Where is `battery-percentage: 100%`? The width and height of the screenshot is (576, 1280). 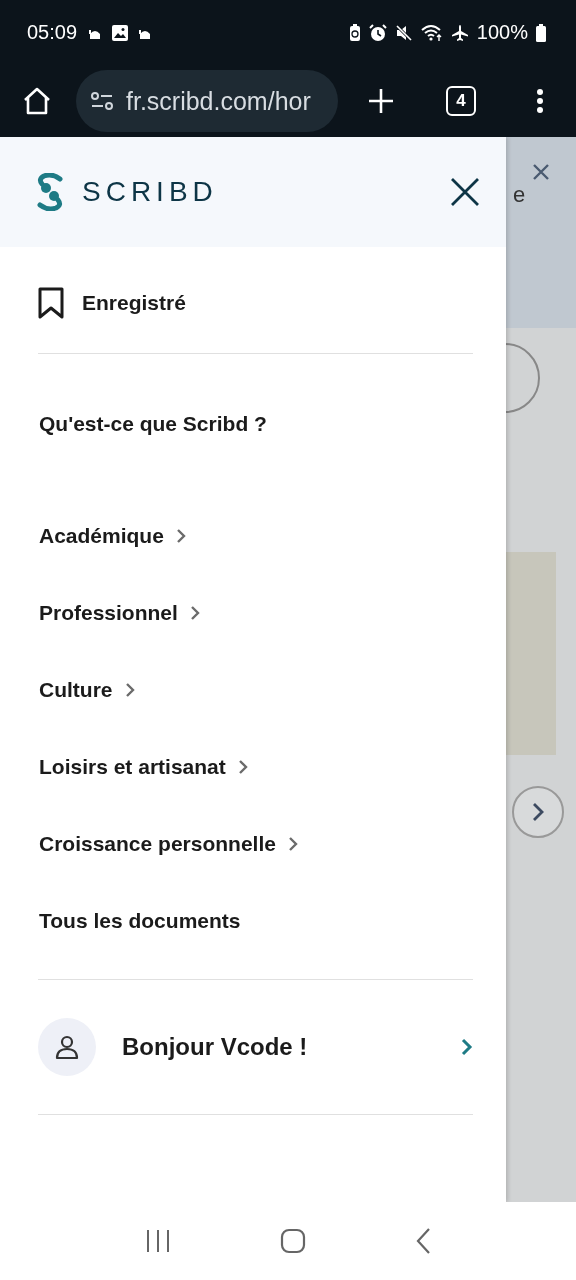 battery-percentage: 100% is located at coordinates (502, 32).